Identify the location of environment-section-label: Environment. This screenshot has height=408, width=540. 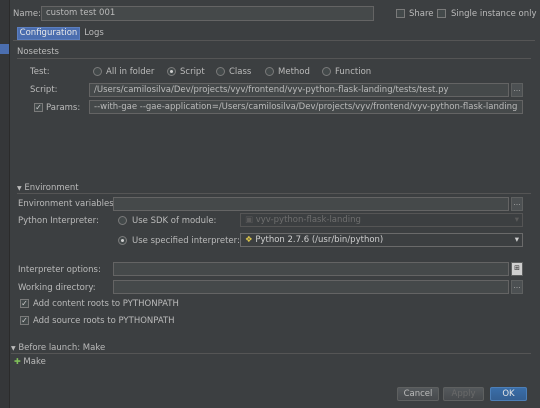
(51, 188).